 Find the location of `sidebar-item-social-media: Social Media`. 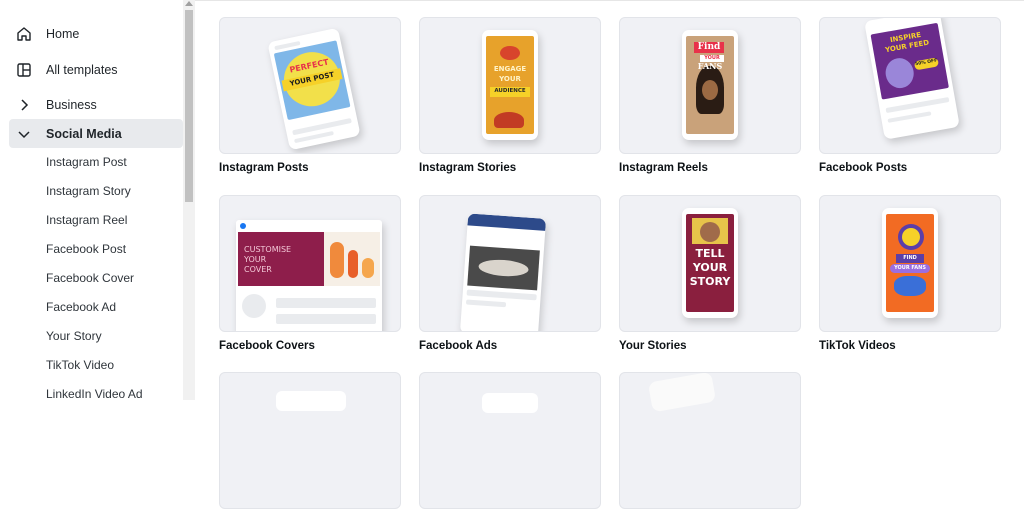

sidebar-item-social-media: Social Media is located at coordinates (96, 133).